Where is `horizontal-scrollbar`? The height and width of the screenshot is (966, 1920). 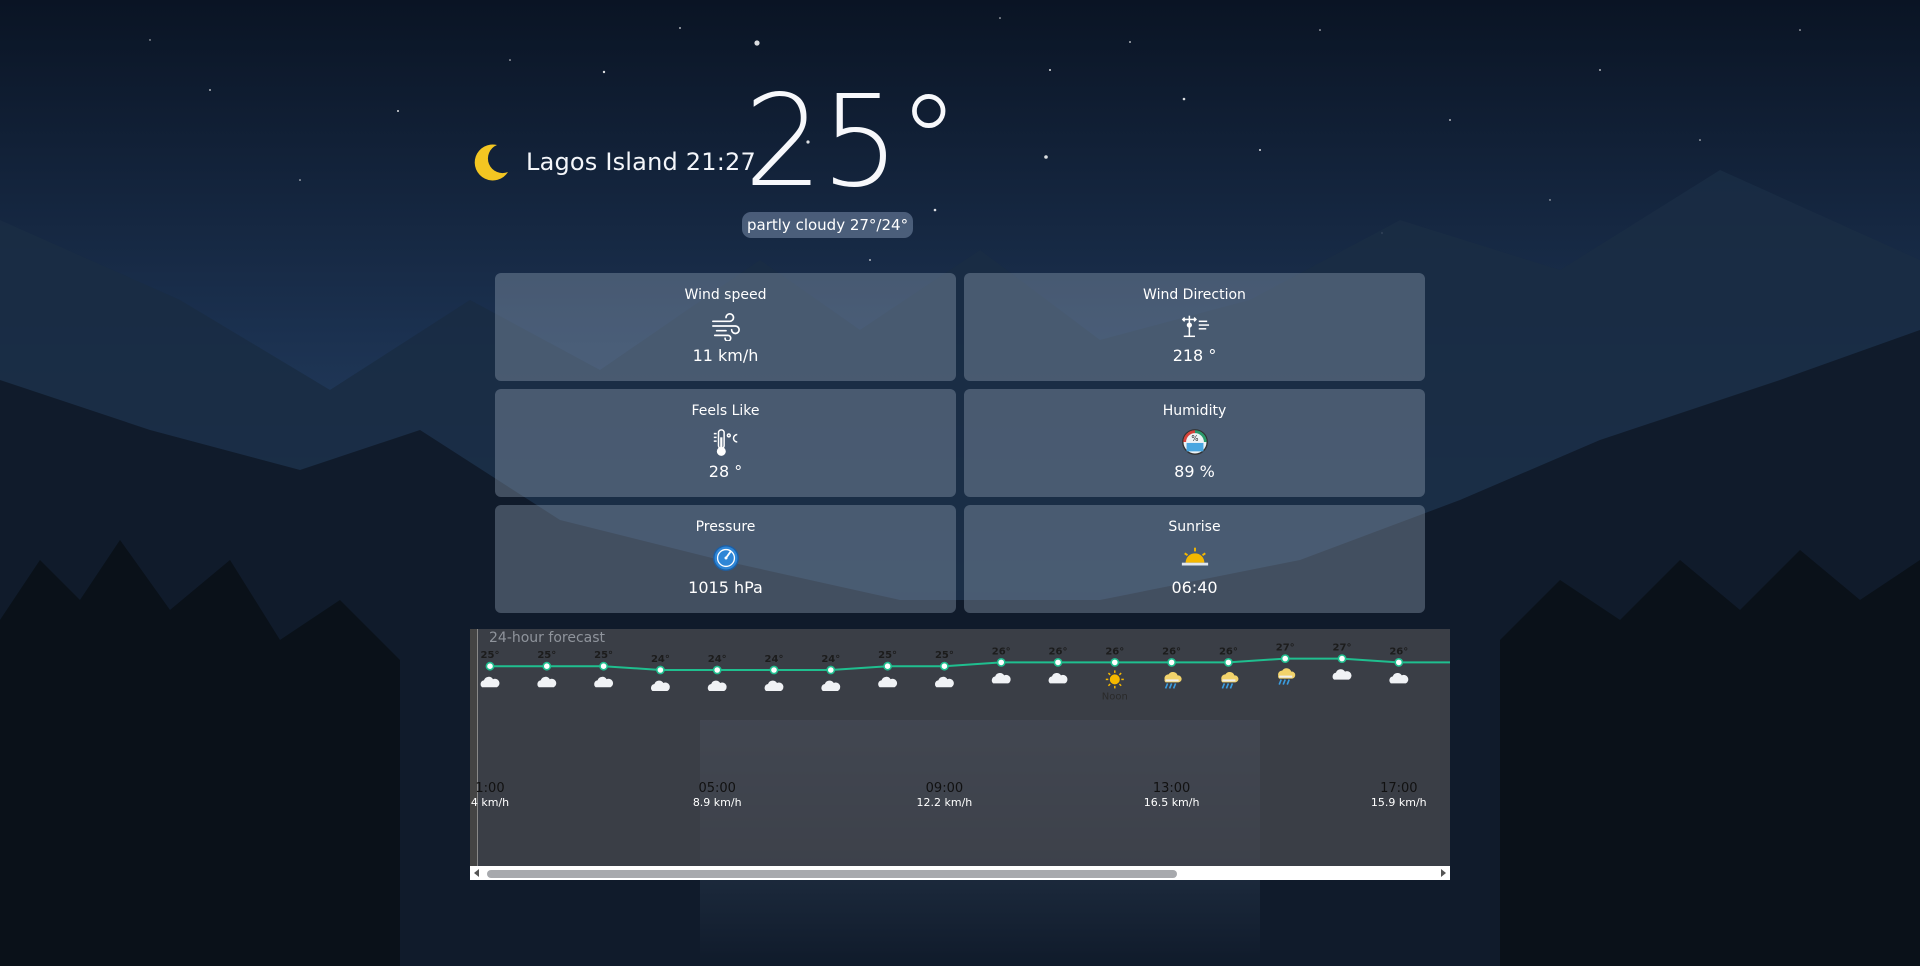
horizontal-scrollbar is located at coordinates (960, 873).